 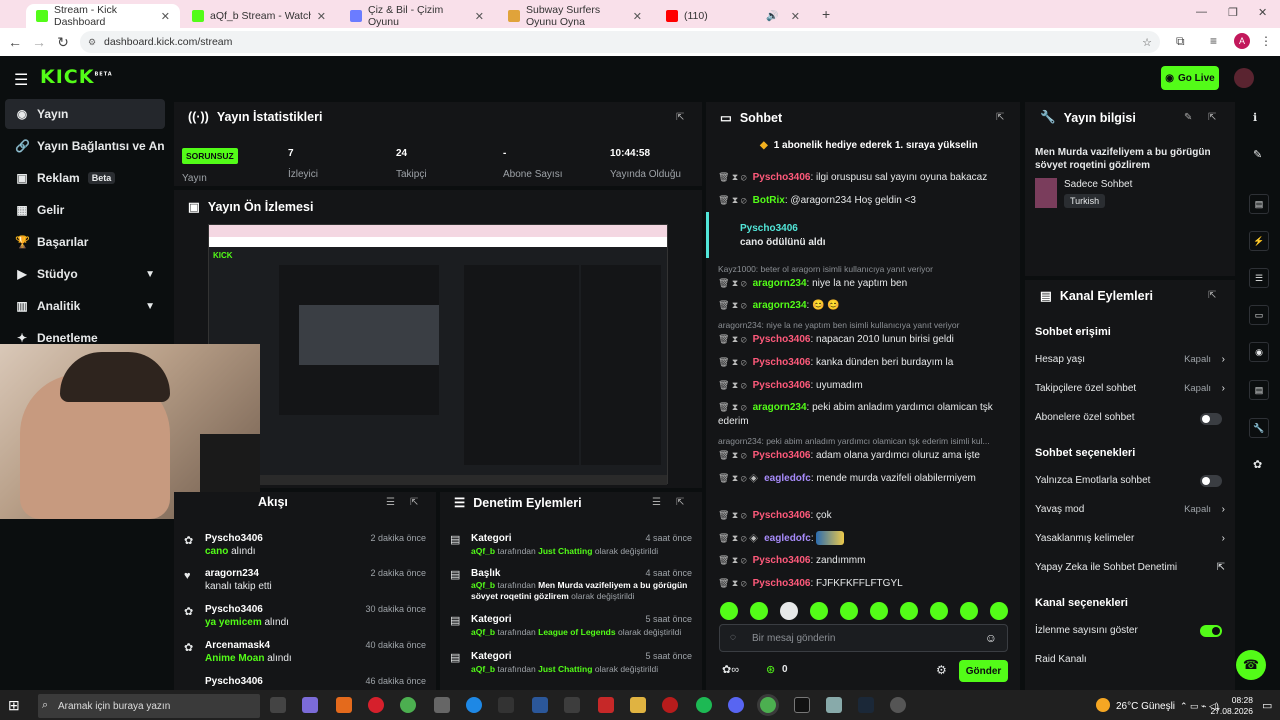 I want to click on steam-icon, so click(x=866, y=705).